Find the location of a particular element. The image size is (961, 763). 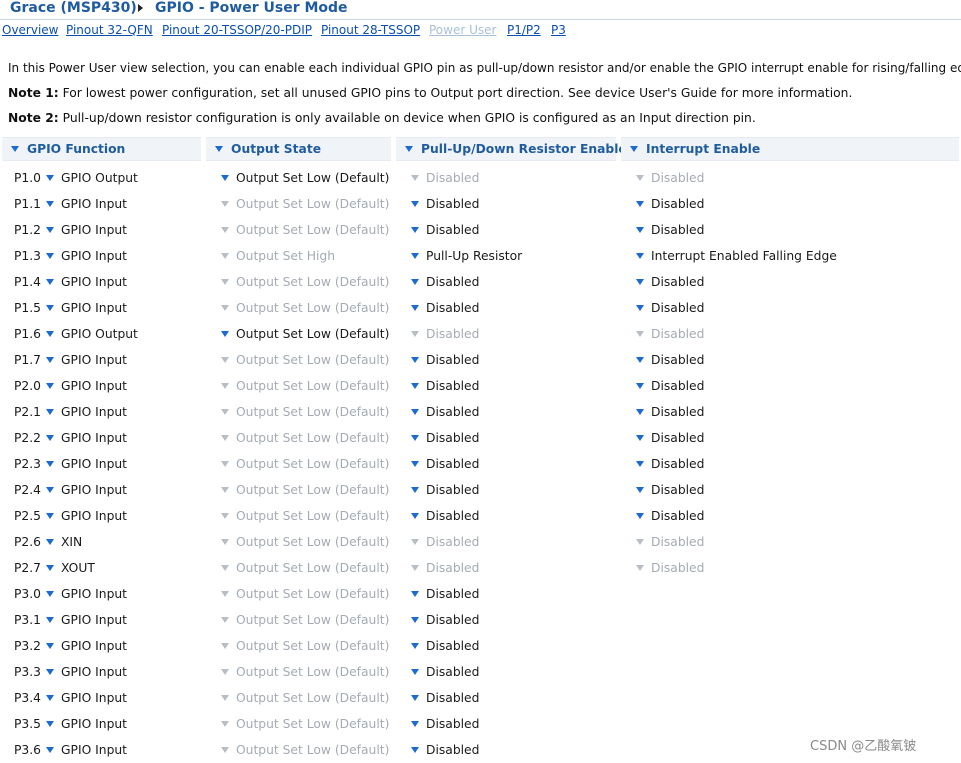

page-title: GPIO - Power User Mode is located at coordinates (251, 8).